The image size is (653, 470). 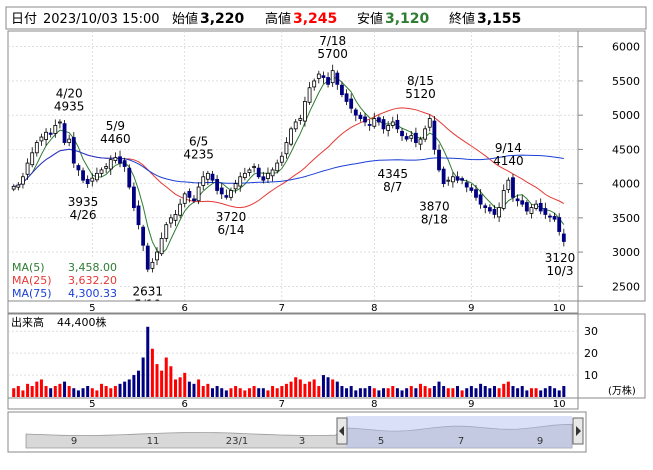 I want to click on close-value: 3,155, so click(x=499, y=19).